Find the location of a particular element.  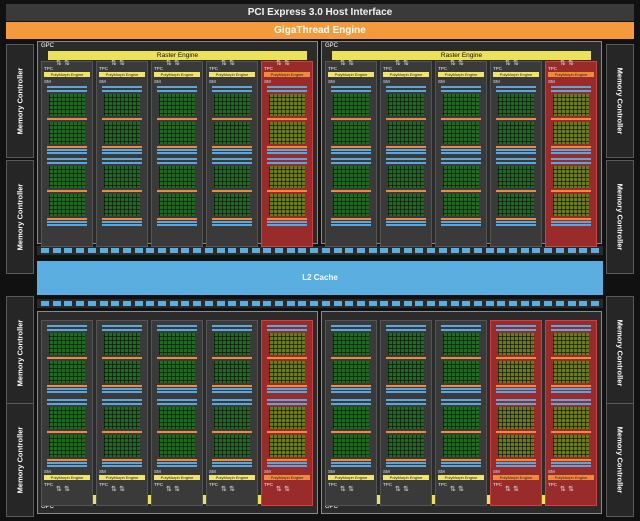

crossbar-bottom is located at coordinates (320, 303).